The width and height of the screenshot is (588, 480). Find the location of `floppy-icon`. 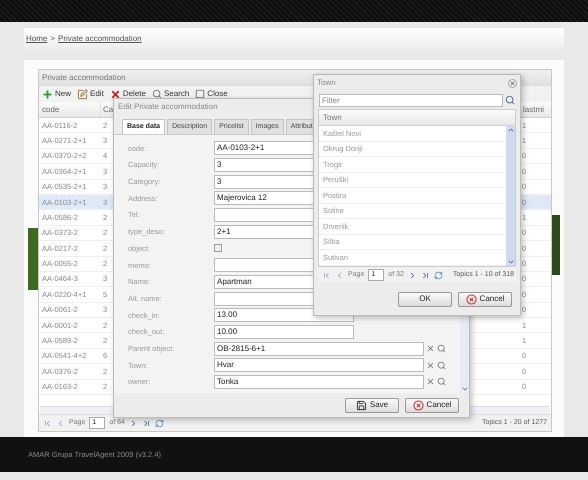

floppy-icon is located at coordinates (361, 405).